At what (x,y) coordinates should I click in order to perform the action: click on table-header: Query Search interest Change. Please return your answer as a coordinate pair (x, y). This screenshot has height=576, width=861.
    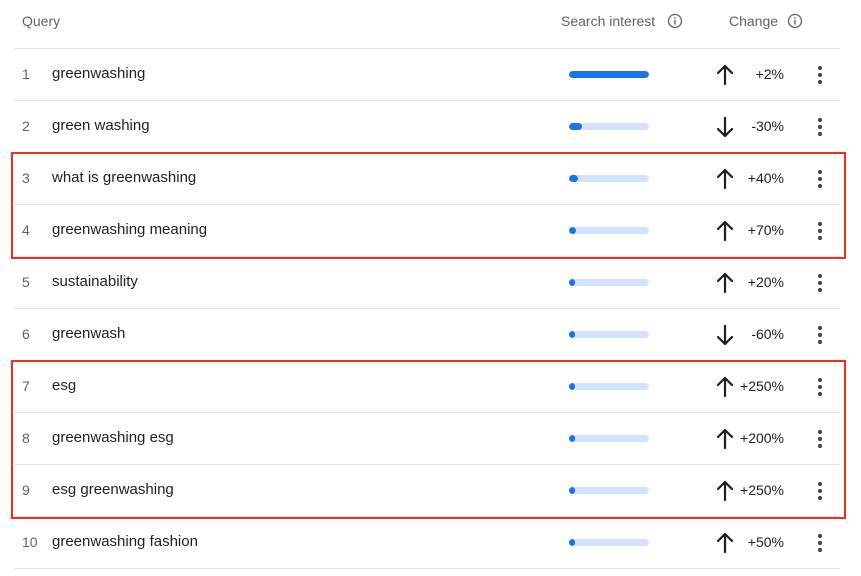
    Looking at the image, I should click on (427, 24).